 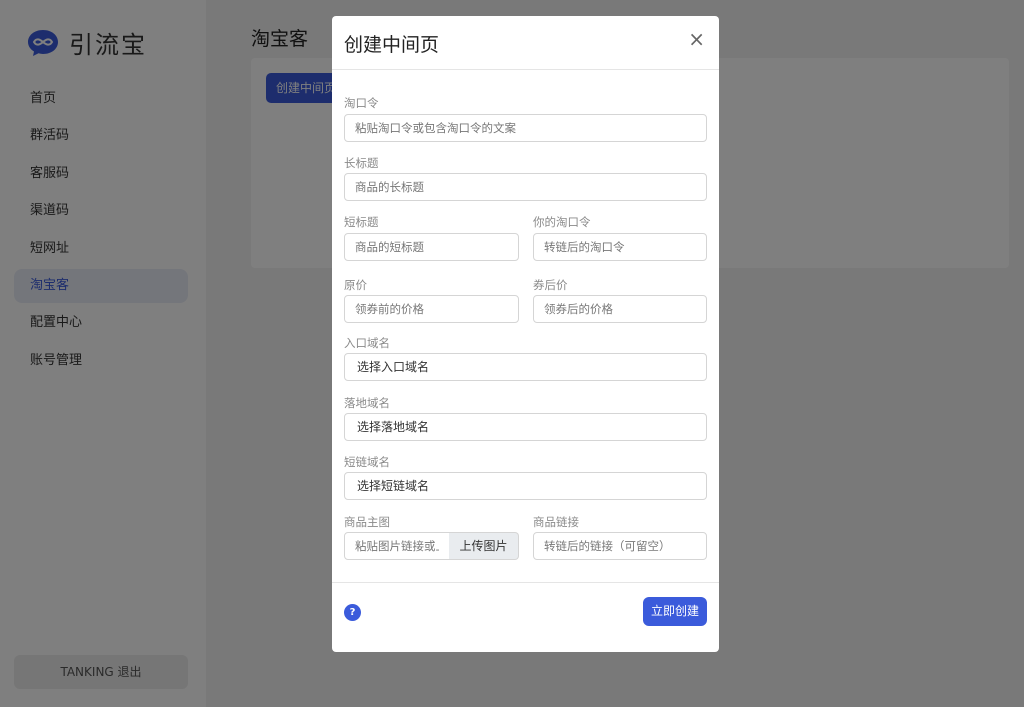 I want to click on main-image-label: 商品主图, so click(x=367, y=522).